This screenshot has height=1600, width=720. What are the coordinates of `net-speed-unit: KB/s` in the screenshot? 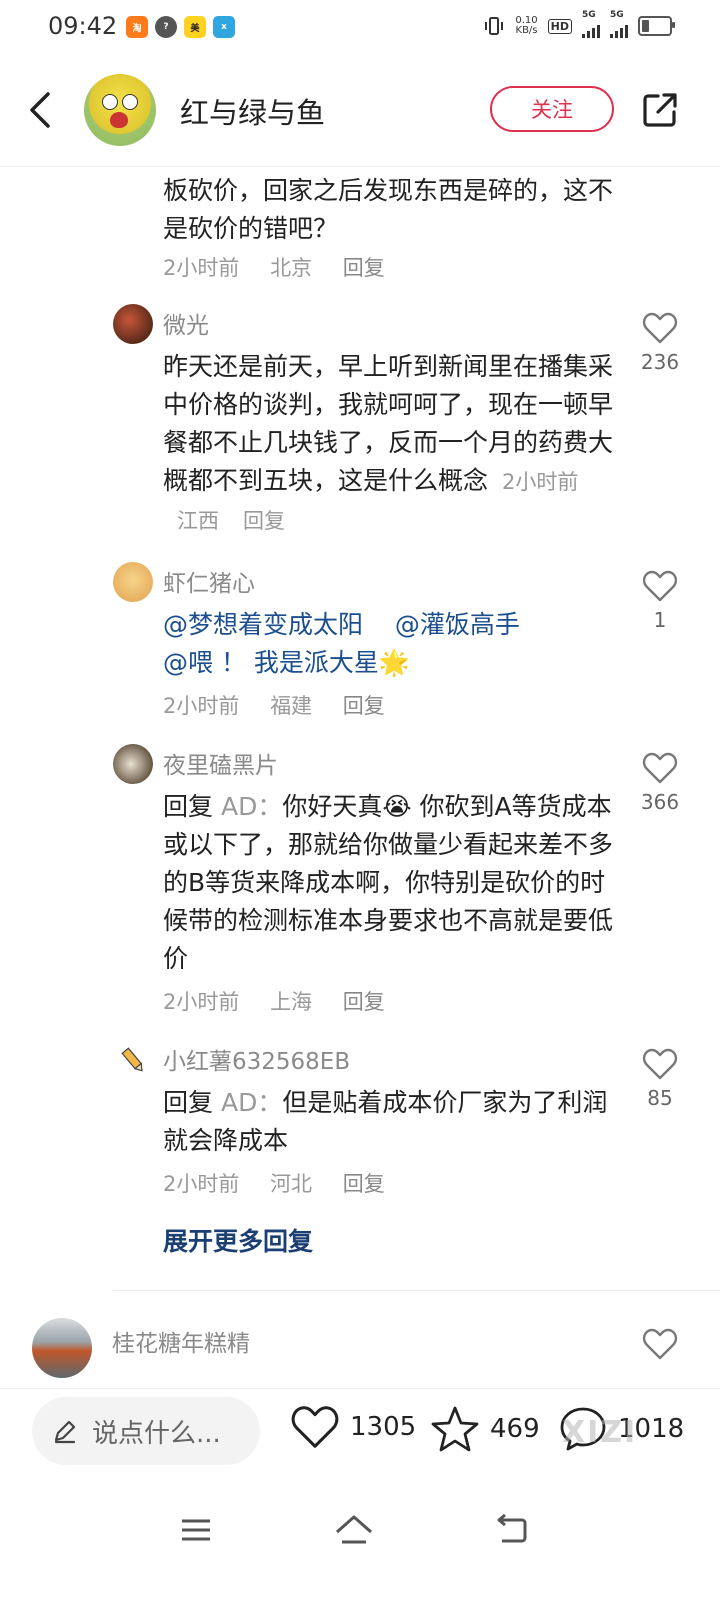 It's located at (526, 30).